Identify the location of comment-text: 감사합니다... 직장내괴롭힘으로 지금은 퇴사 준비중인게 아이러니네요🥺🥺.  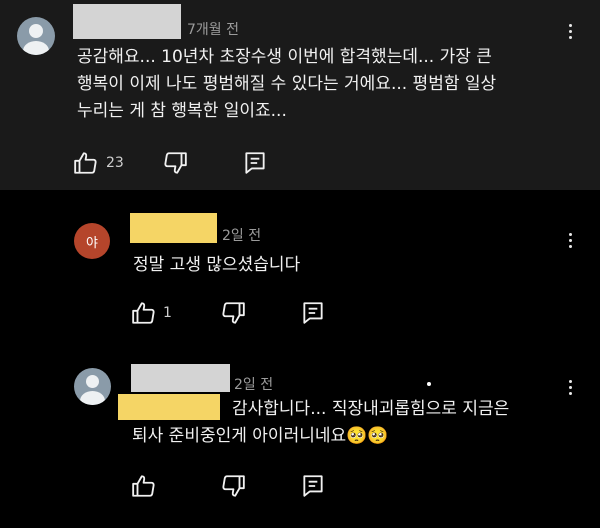
(321, 422).